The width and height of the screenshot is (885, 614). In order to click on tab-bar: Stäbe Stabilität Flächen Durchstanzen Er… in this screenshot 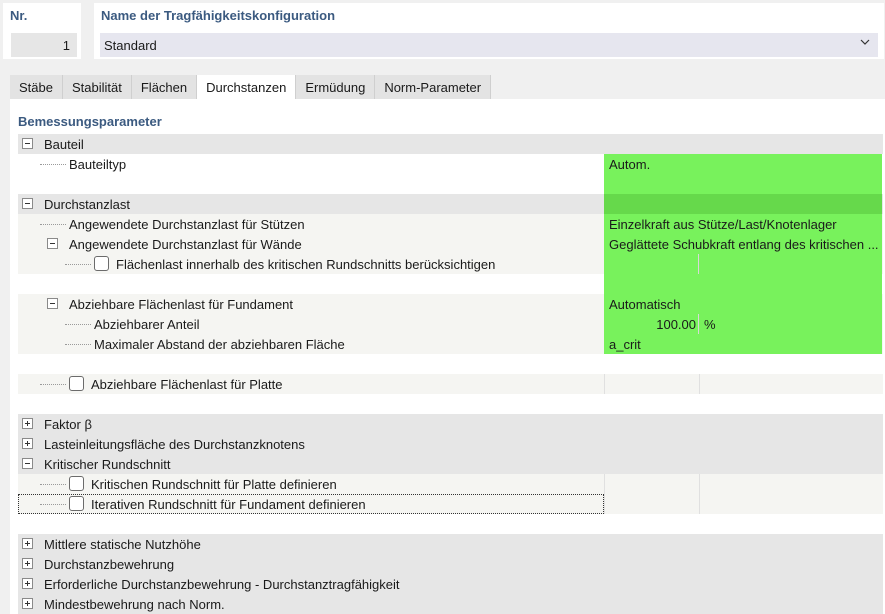, I will do `click(251, 87)`.